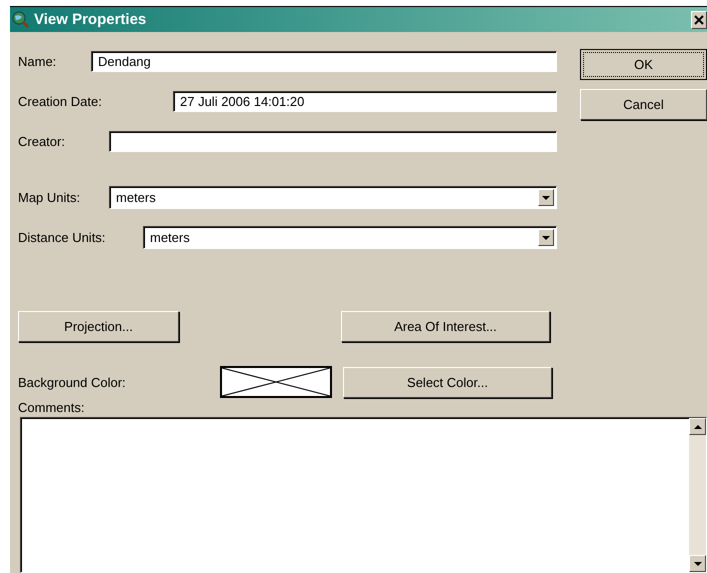 This screenshot has width=707, height=573. Describe the element at coordinates (333, 141) in the screenshot. I see `input-field` at that location.